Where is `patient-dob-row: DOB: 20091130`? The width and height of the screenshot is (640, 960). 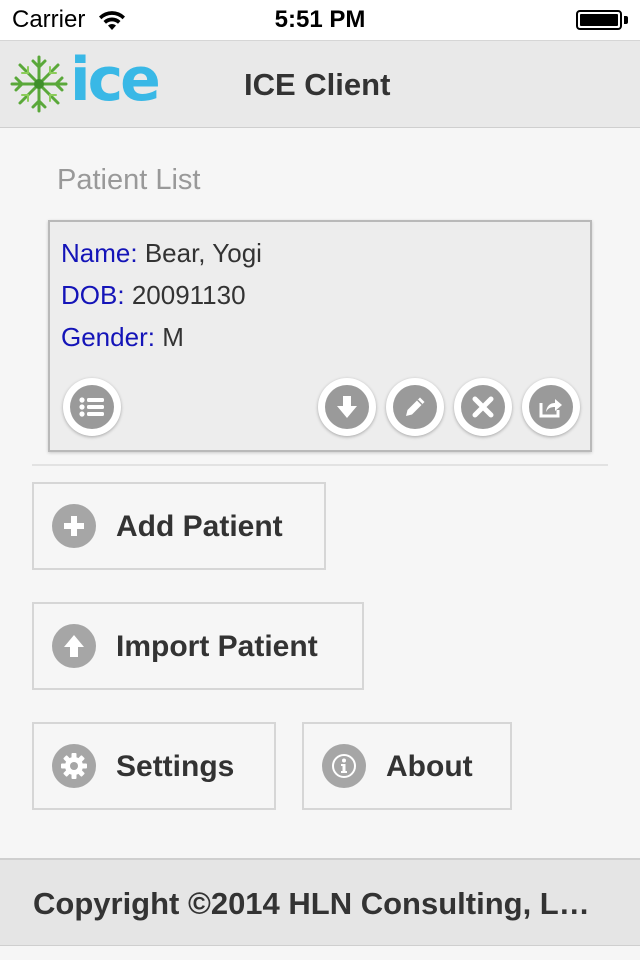
patient-dob-row: DOB: 20091130 is located at coordinates (153, 295).